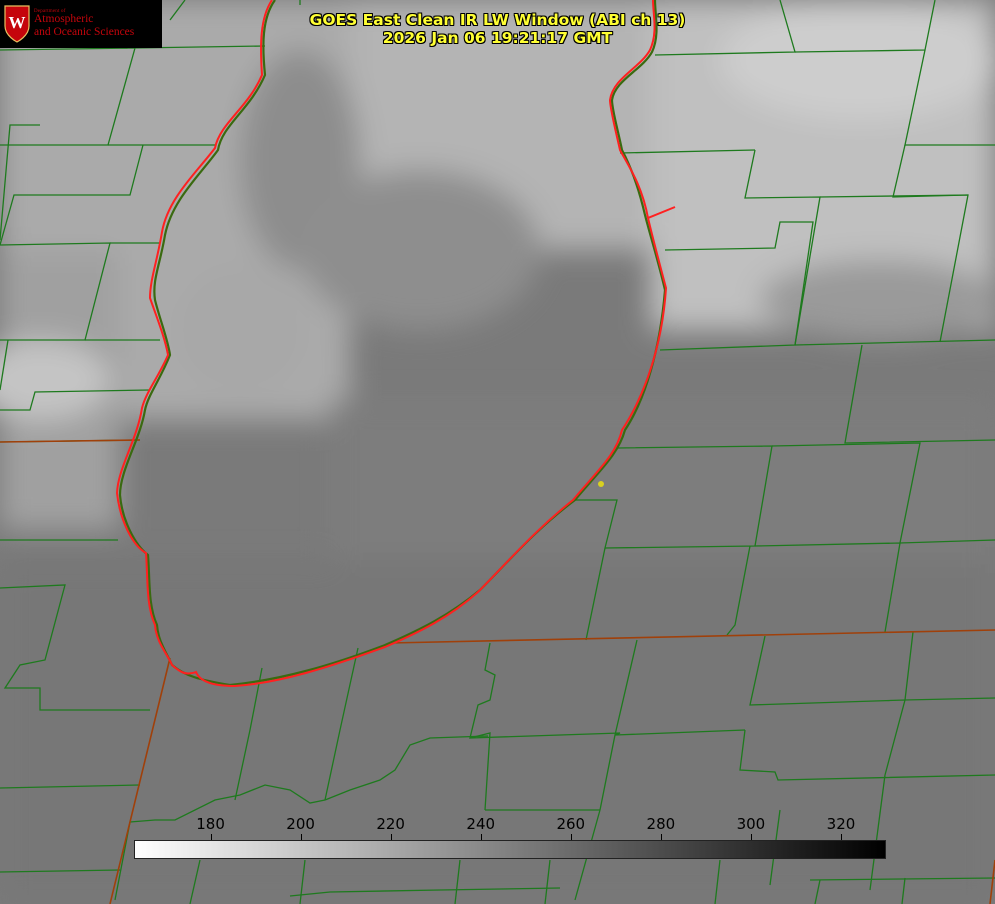 The height and width of the screenshot is (904, 995). I want to click on station-marker, so click(601, 484).